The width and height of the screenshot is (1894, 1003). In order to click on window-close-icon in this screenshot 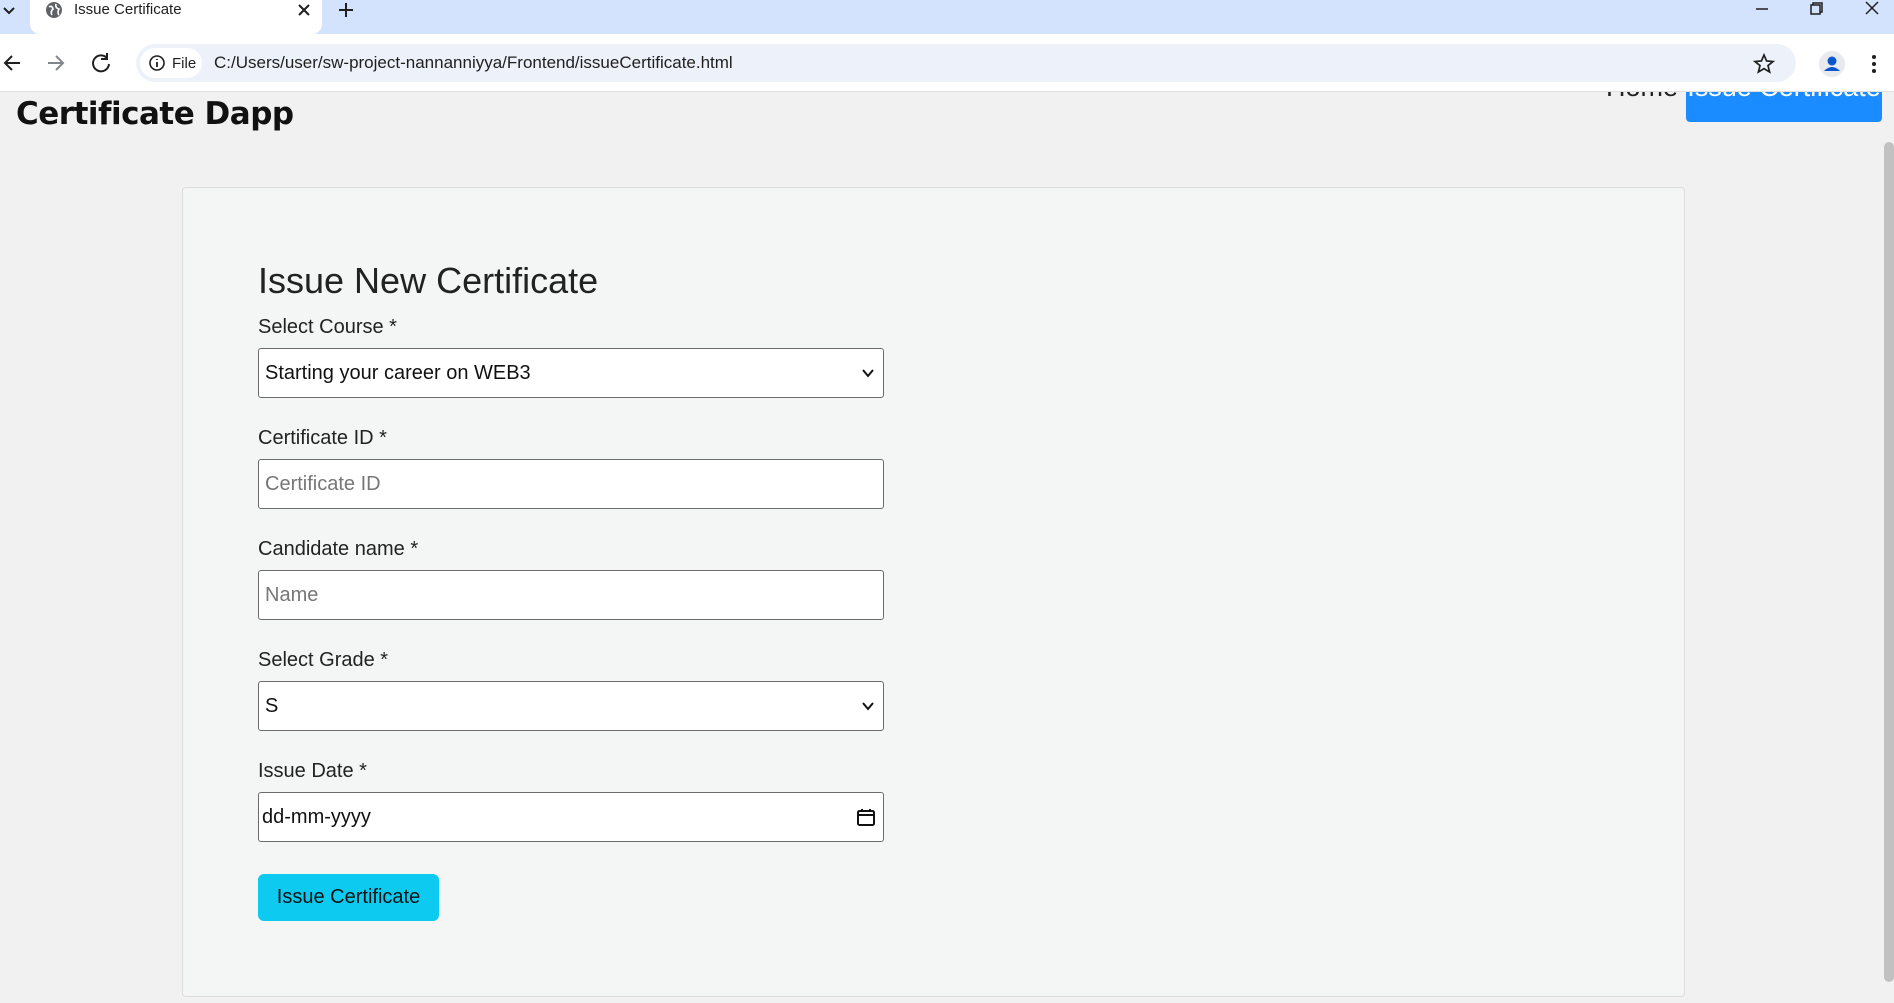, I will do `click(1872, 9)`.